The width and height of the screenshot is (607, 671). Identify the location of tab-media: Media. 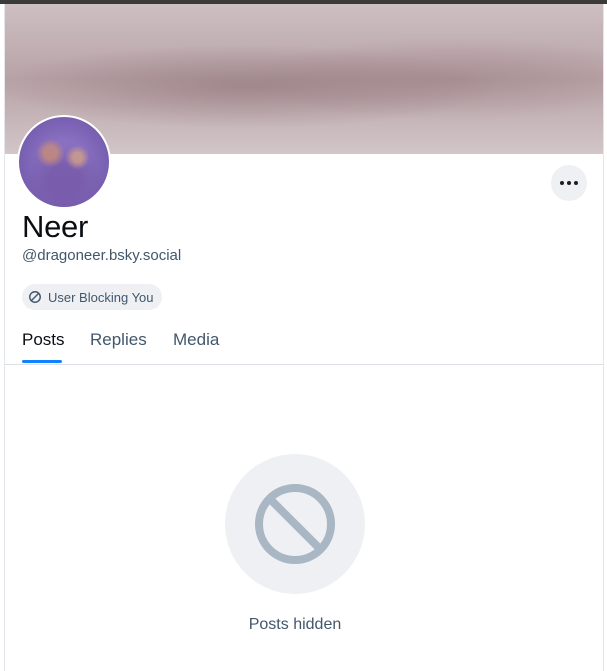
(196, 340).